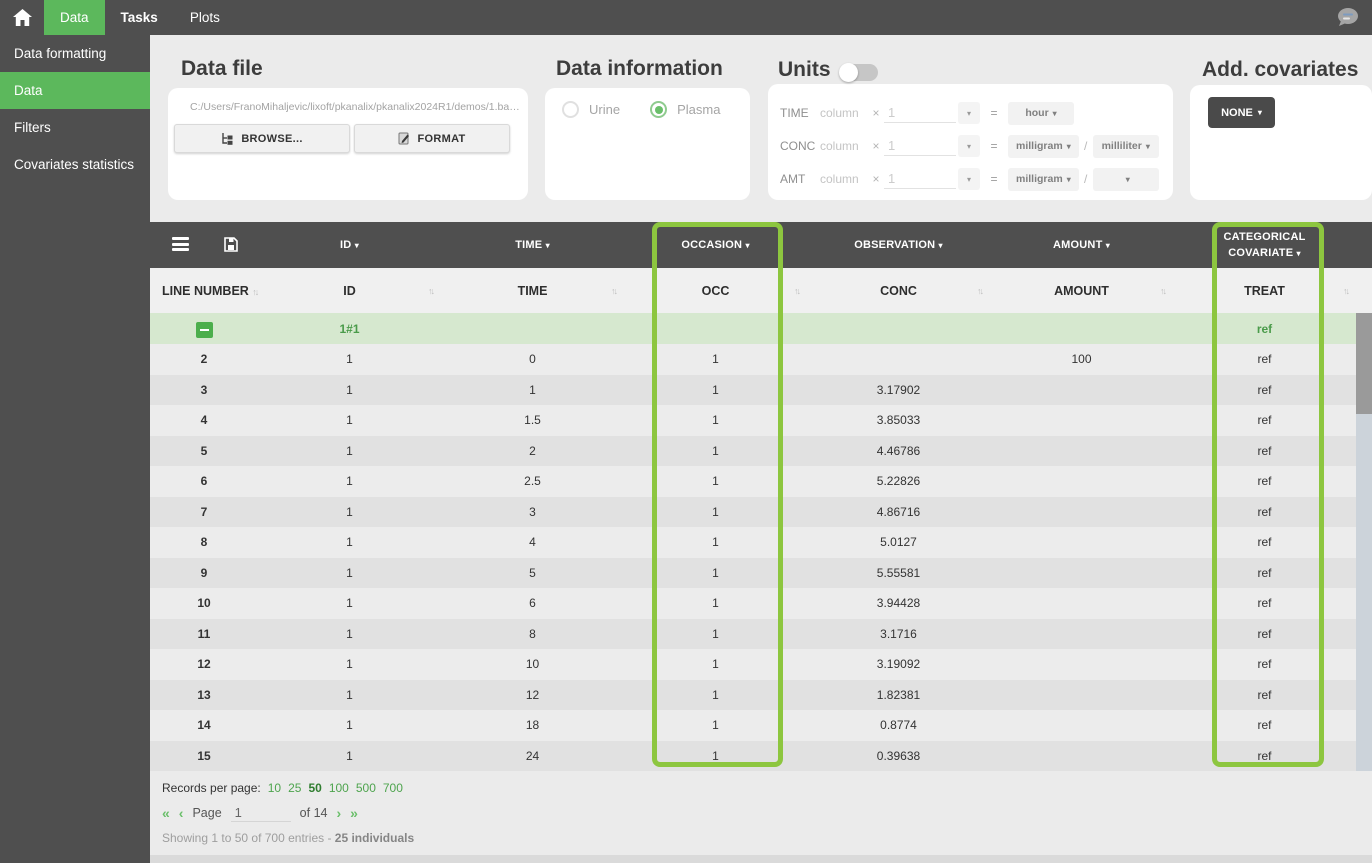 Image resolution: width=1372 pixels, height=863 pixels. What do you see at coordinates (74, 17) in the screenshot?
I see `tab-data: Data` at bounding box center [74, 17].